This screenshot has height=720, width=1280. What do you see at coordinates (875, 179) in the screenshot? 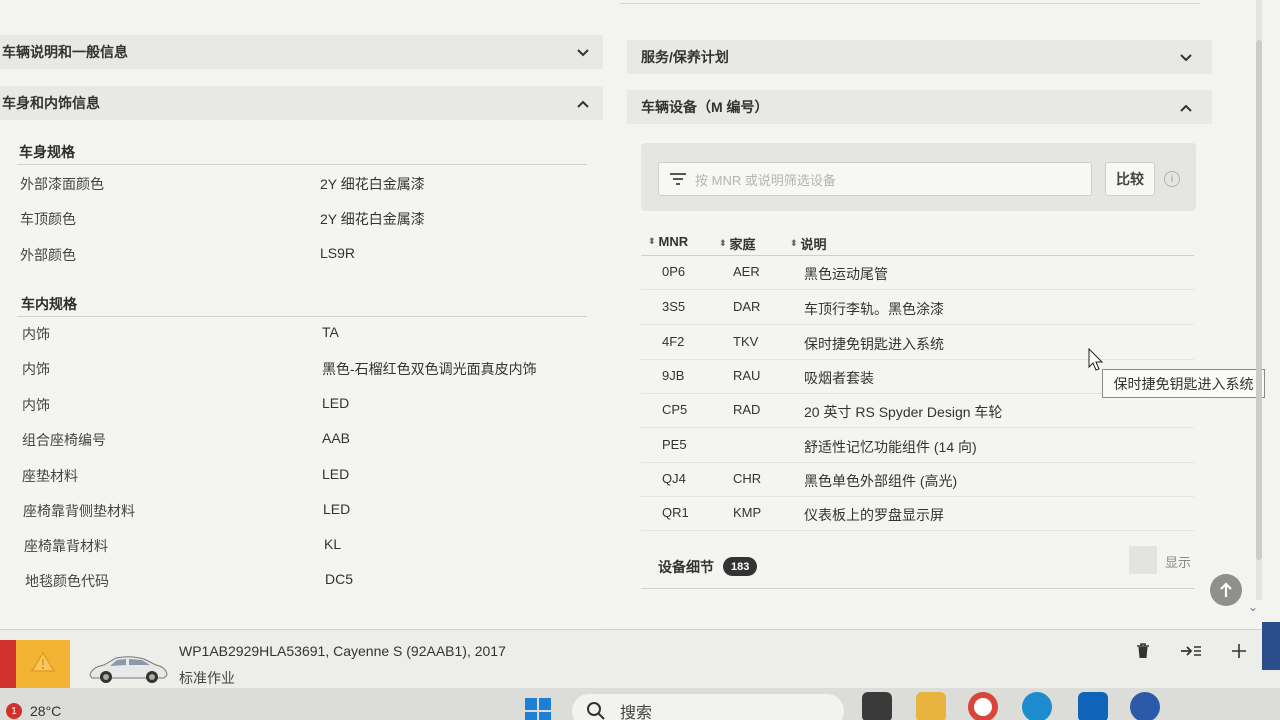
I see `equipment-filter-input: 按 MNR 或说明筛选设备` at bounding box center [875, 179].